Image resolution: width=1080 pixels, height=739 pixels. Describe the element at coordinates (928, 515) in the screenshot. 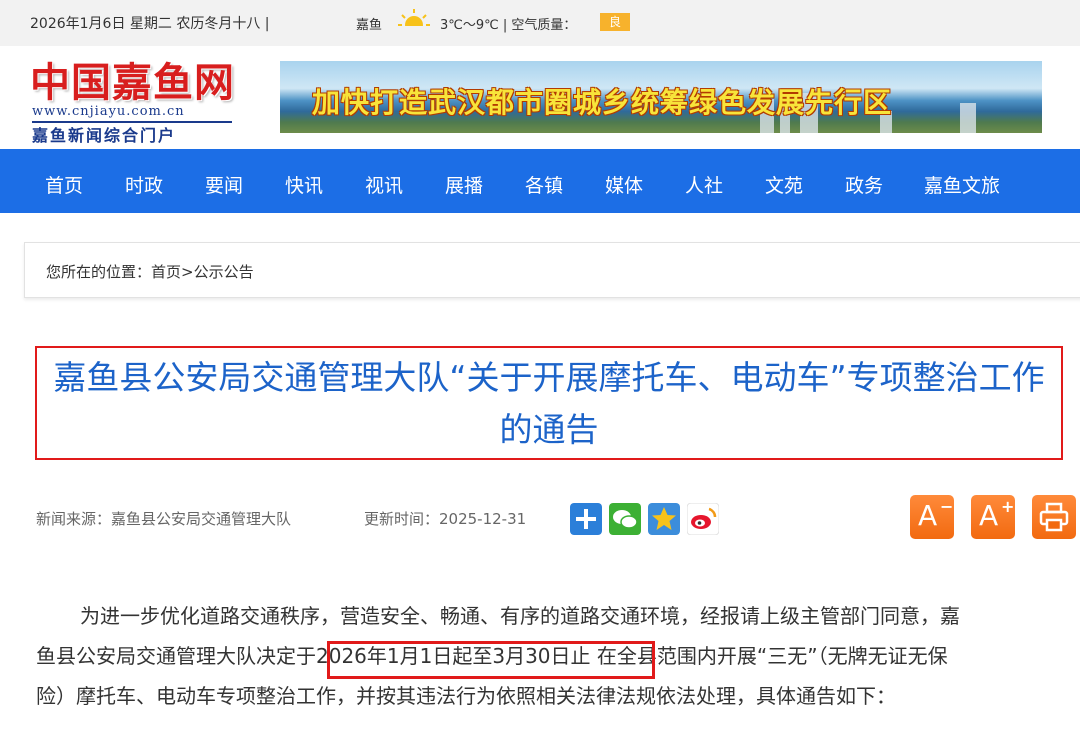

I see `font-smaller-label: A` at that location.